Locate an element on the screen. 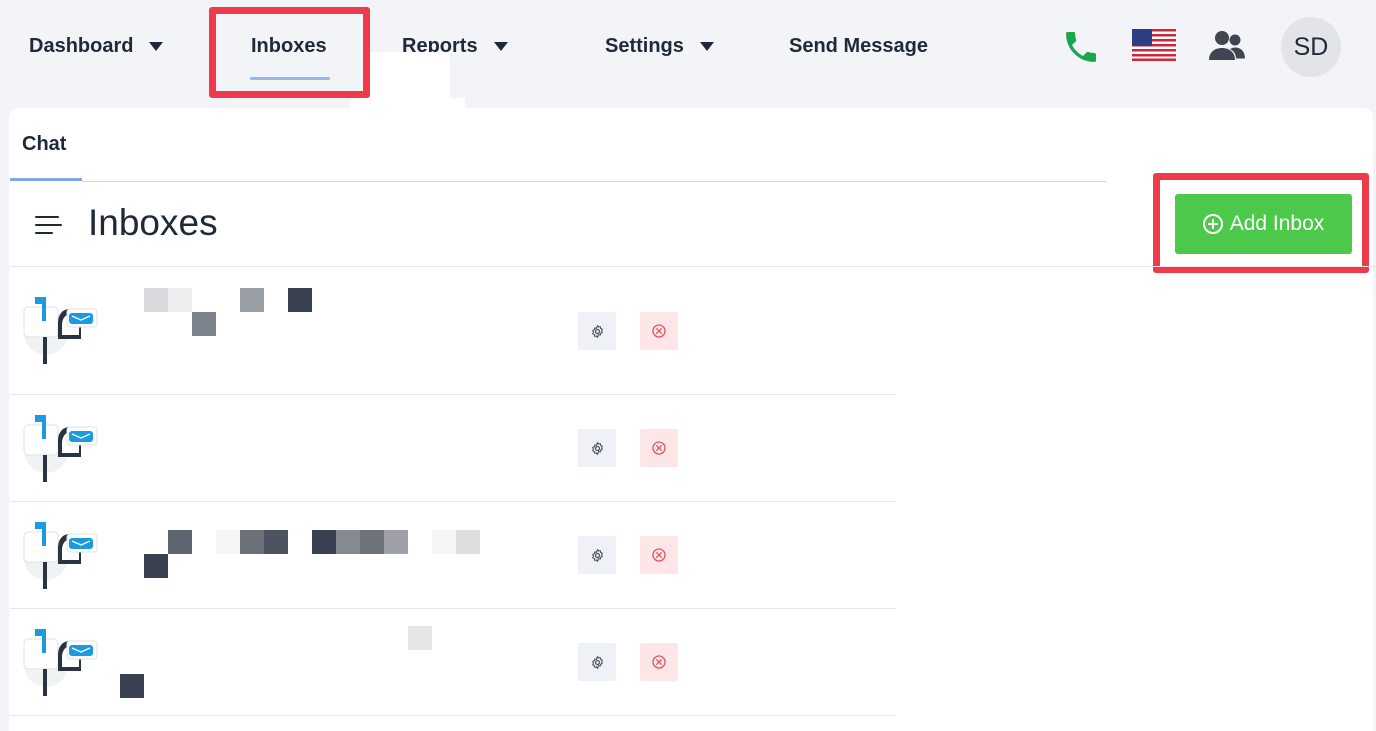 This screenshot has width=1376, height=731. nav-active-indicator is located at coordinates (290, 78).